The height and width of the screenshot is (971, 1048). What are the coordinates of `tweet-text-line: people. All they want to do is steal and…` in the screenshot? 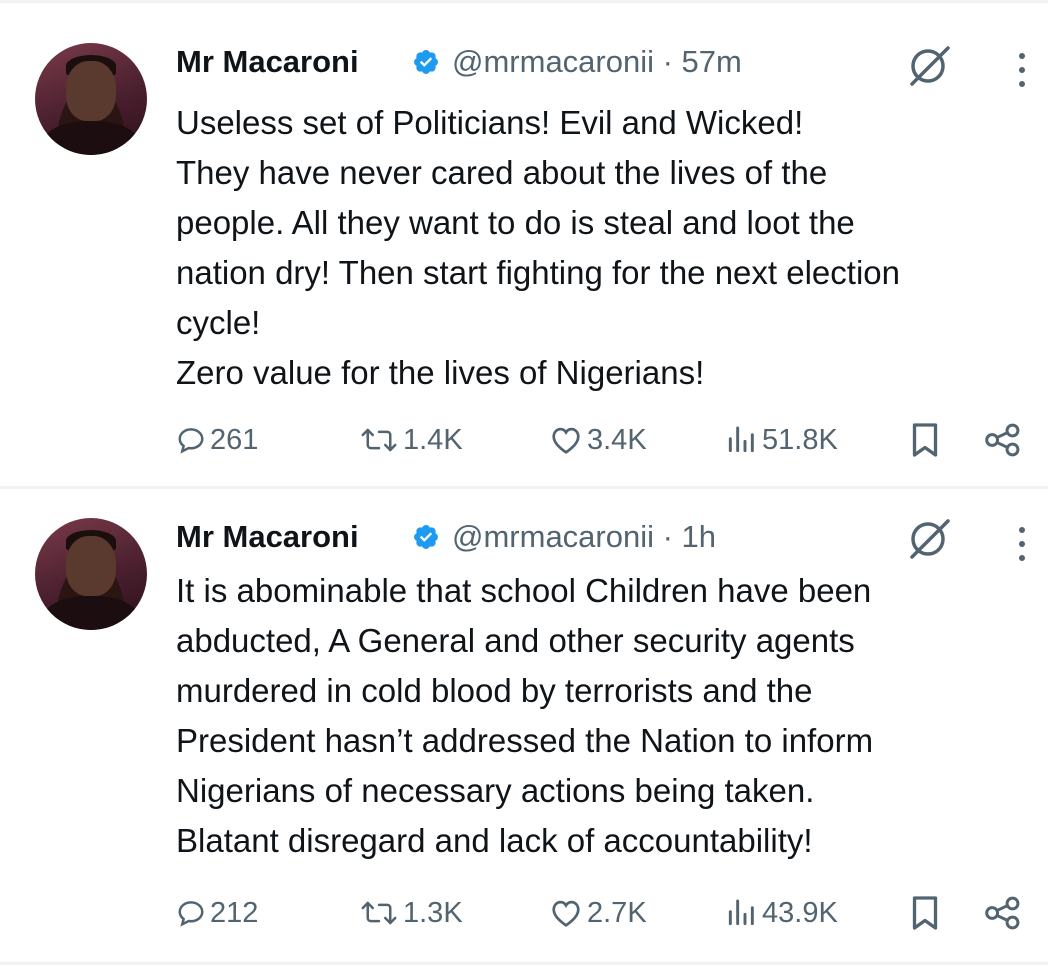 It's located at (515, 222).